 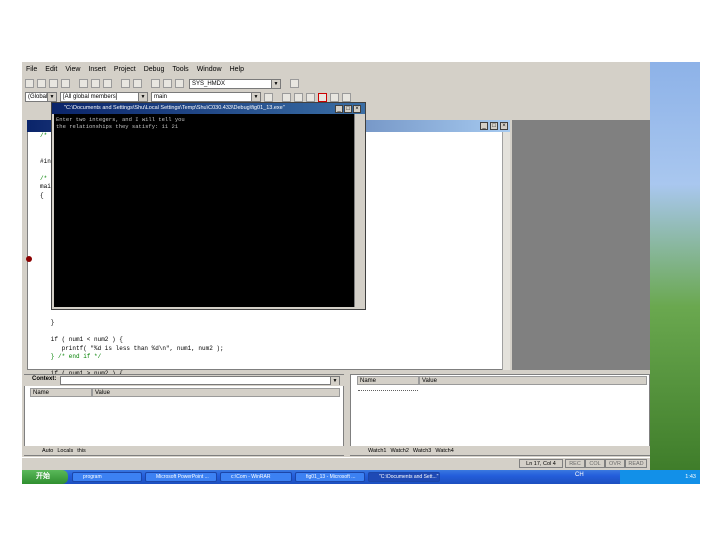 I want to click on status-ovr: OVR, so click(x=615, y=463).